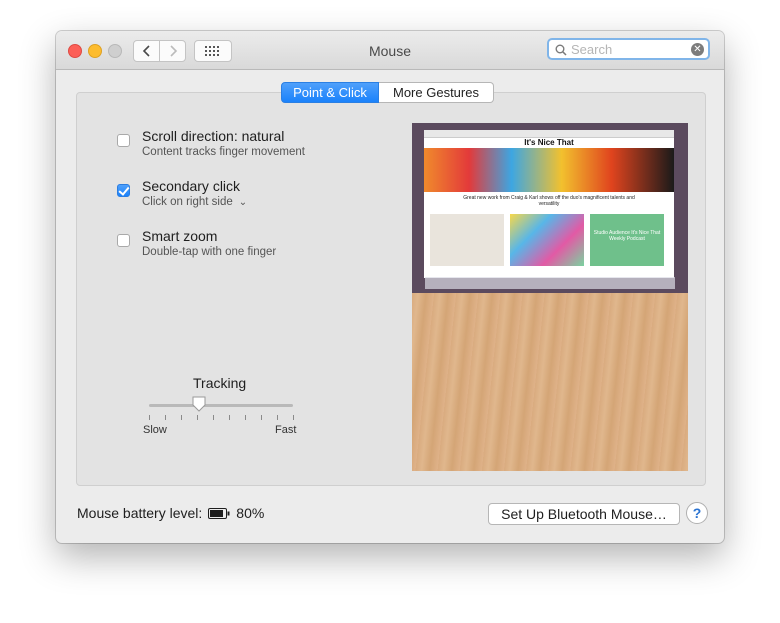 This screenshot has width=780, height=623. What do you see at coordinates (220, 383) in the screenshot?
I see `tracking-label: Tracking` at bounding box center [220, 383].